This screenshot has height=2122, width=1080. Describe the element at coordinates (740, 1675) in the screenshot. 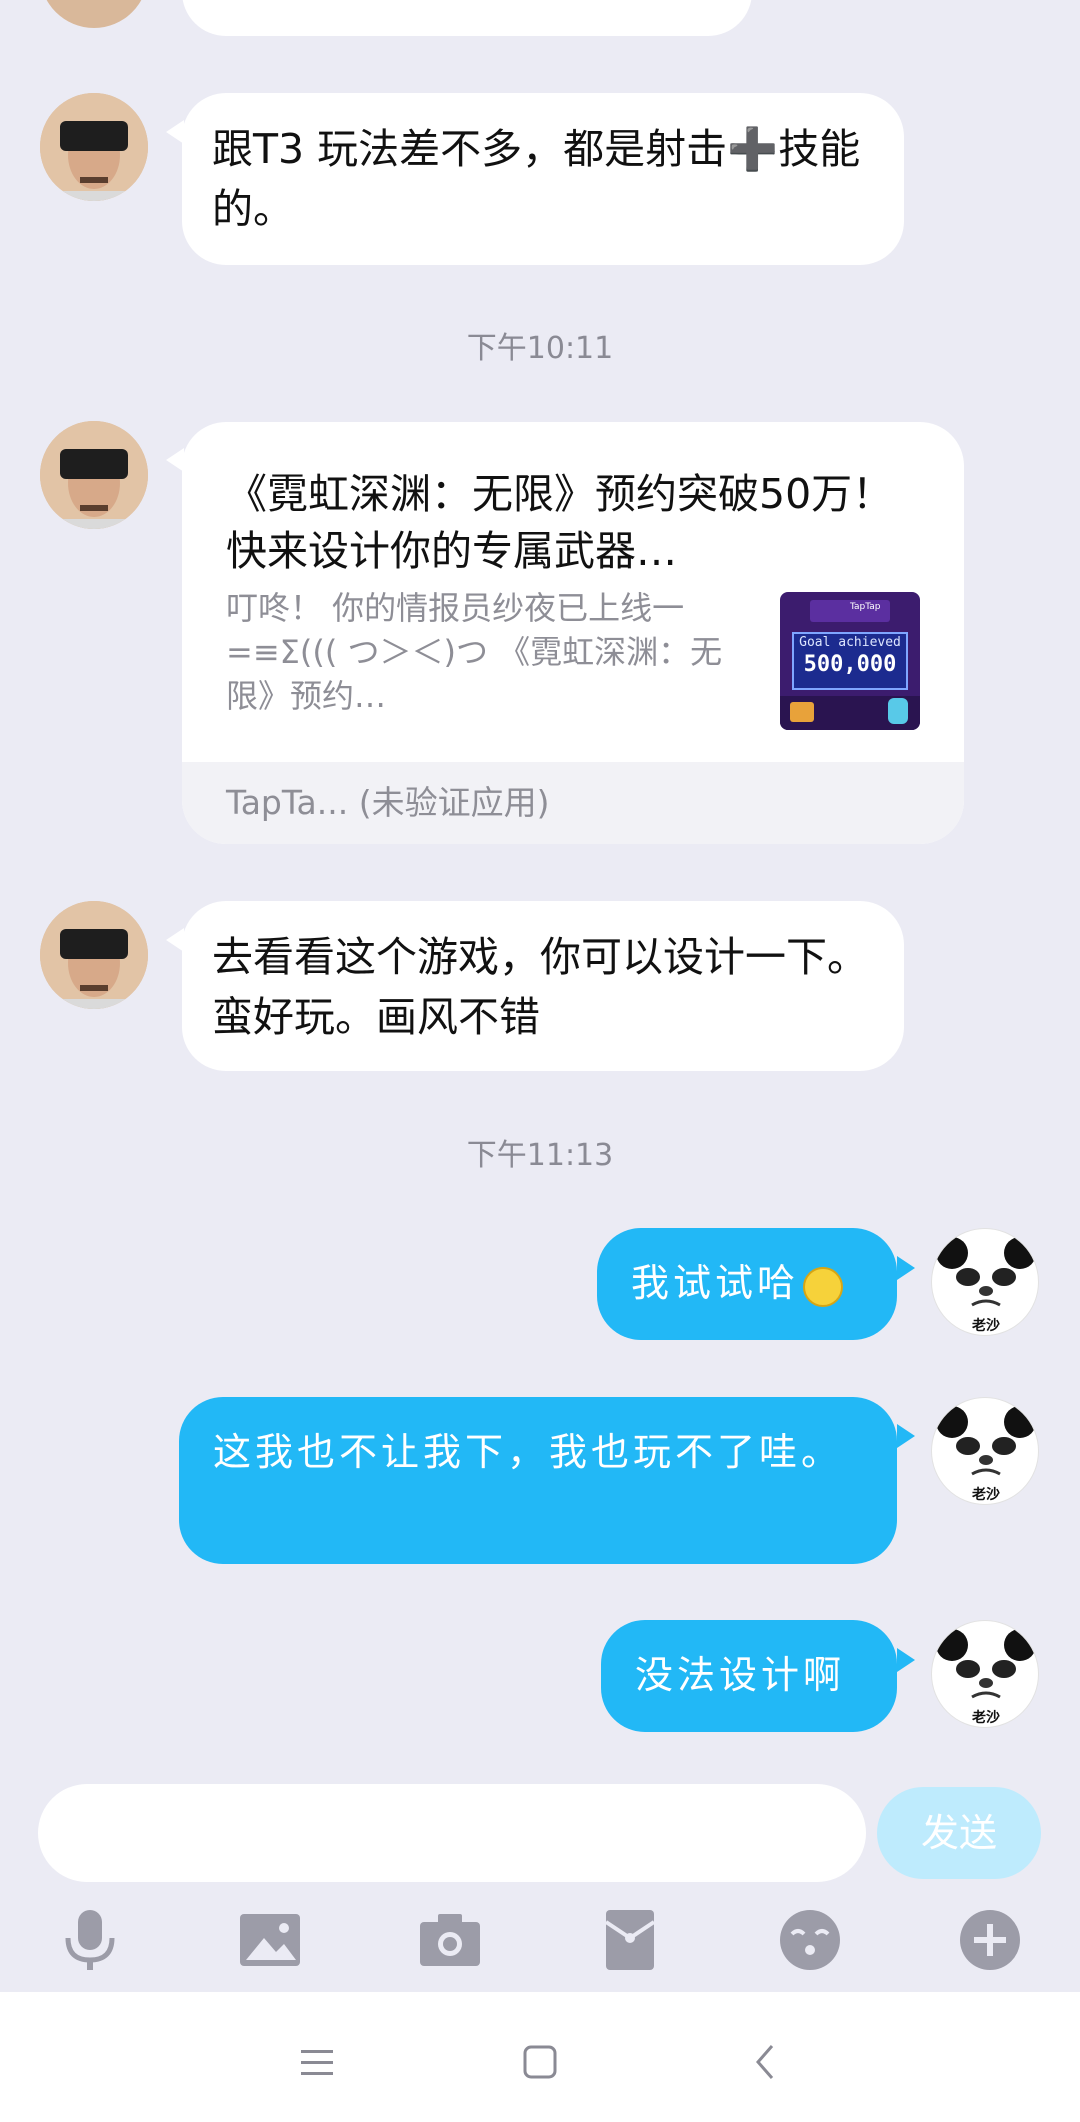

I see `message-text: 没法设计啊` at that location.